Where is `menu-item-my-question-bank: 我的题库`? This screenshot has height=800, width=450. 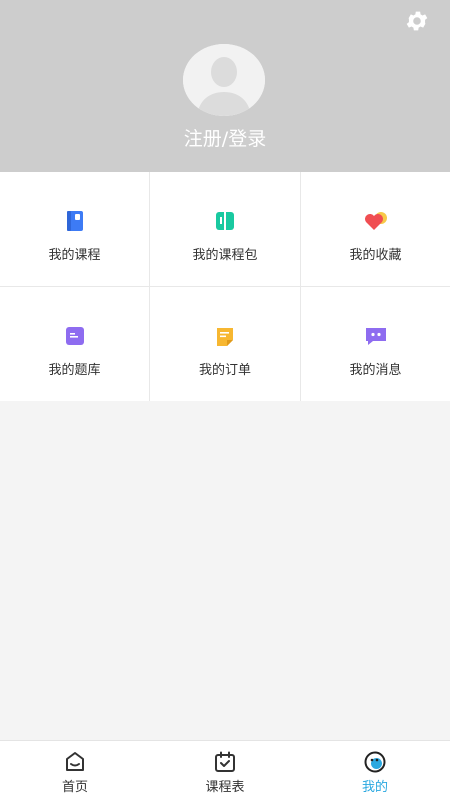
menu-item-my-question-bank: 我的题库 is located at coordinates (74, 344).